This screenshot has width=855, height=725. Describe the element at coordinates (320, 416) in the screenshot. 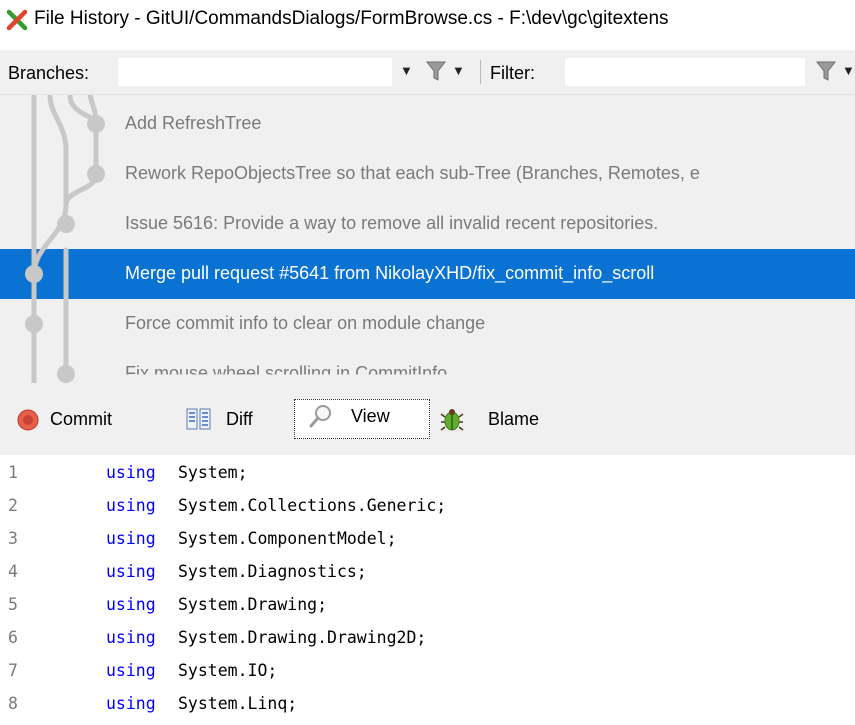

I see `magnifier-icon` at that location.